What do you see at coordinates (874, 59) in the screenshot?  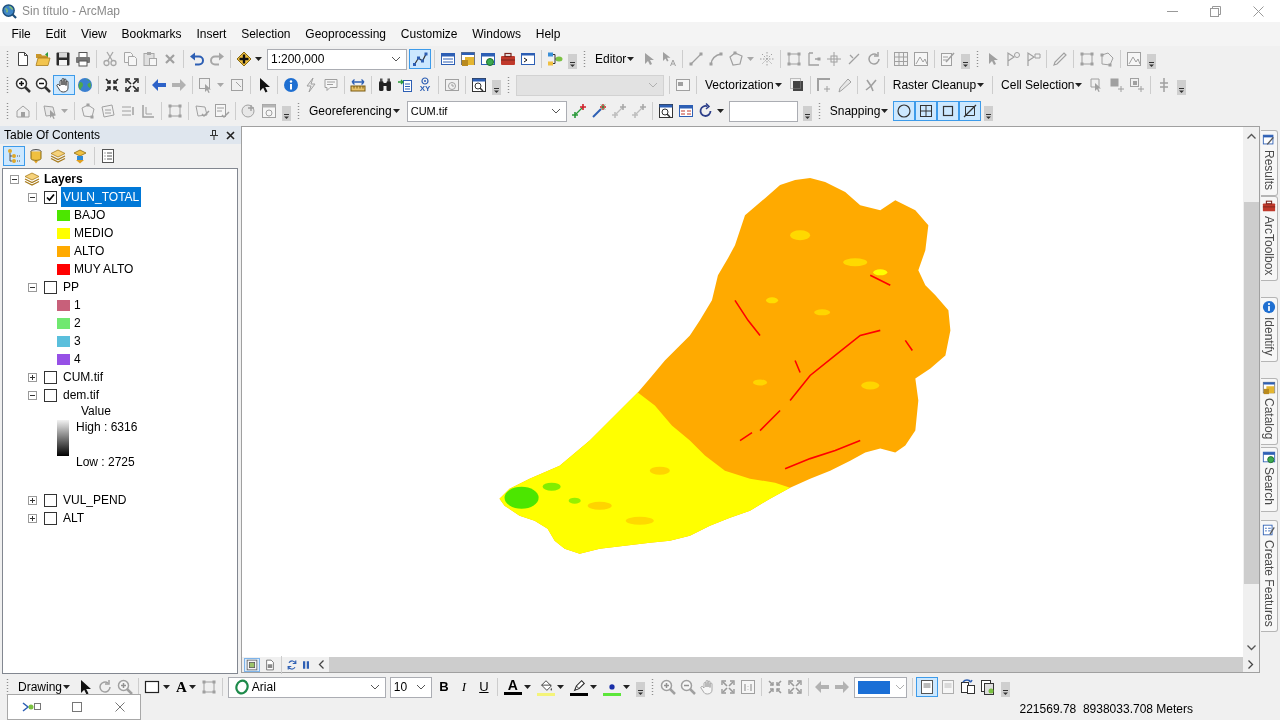 I see `rotate-icon` at bounding box center [874, 59].